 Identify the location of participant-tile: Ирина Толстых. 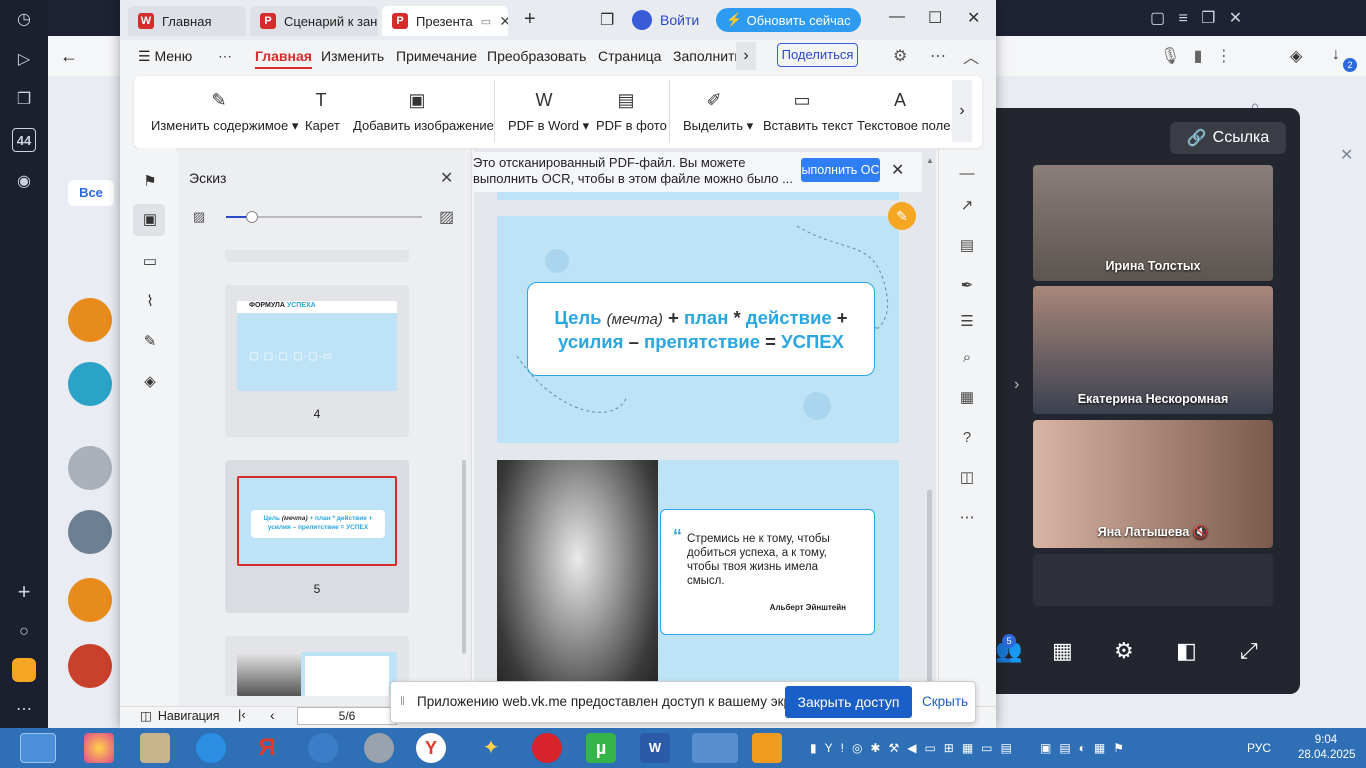
(1153, 223).